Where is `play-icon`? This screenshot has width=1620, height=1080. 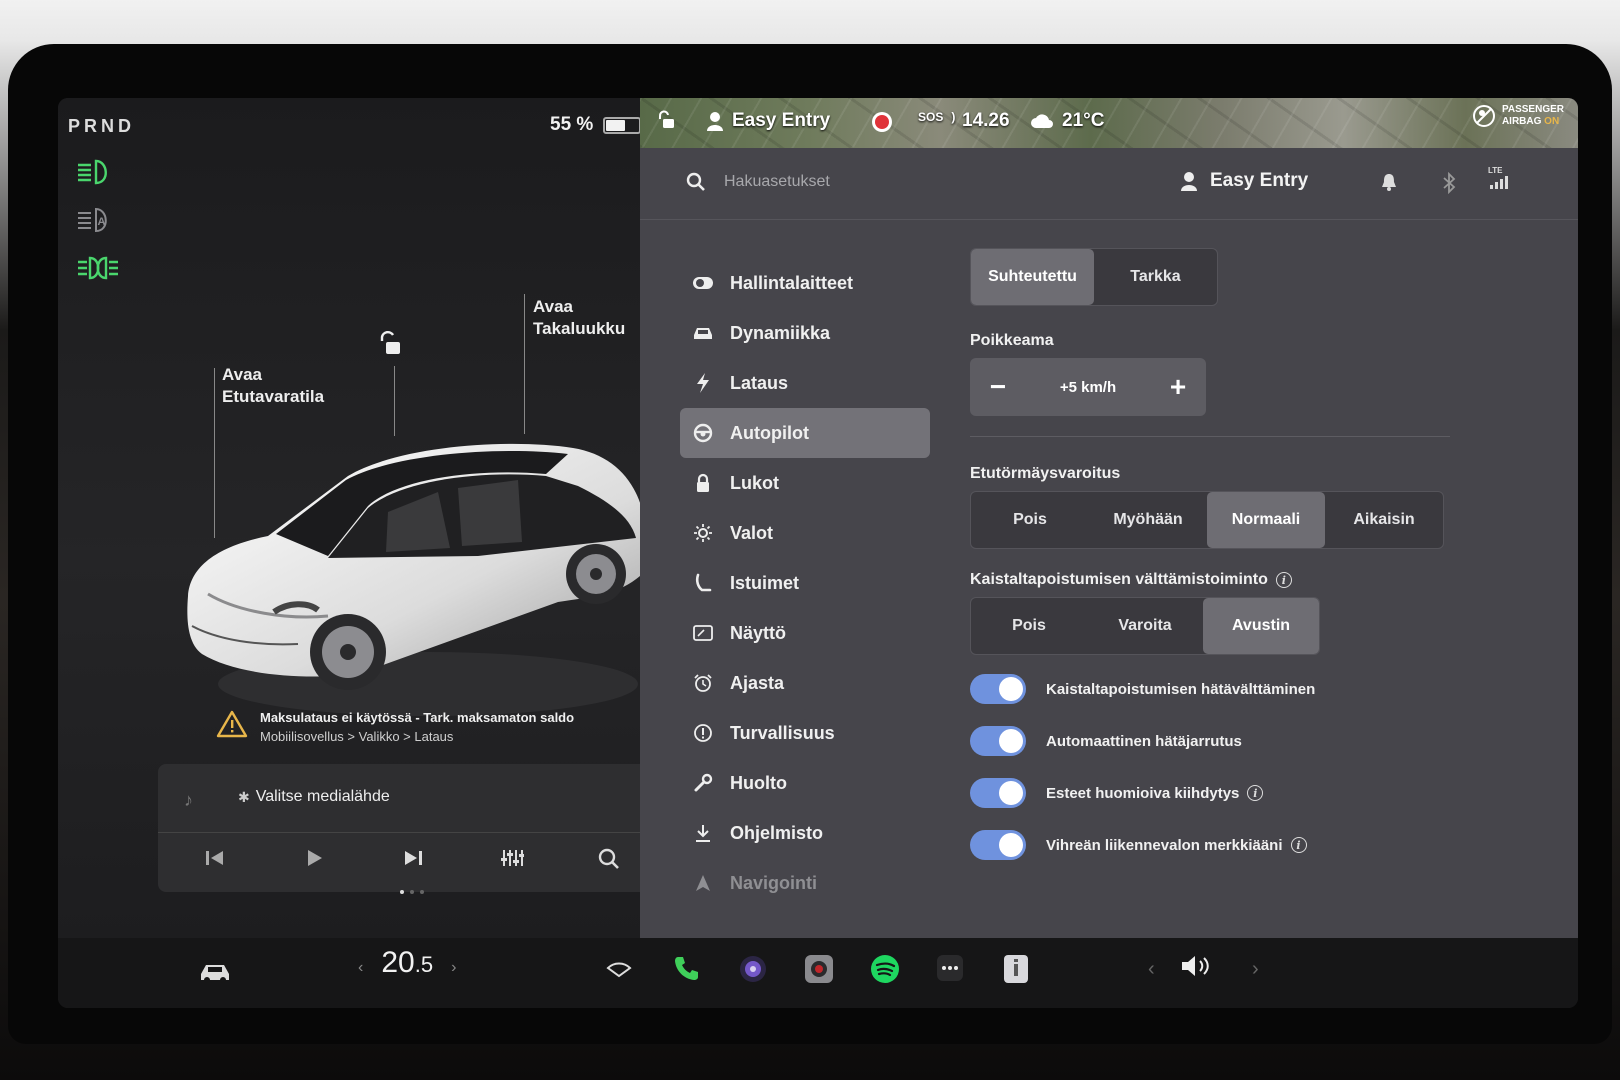 play-icon is located at coordinates (314, 860).